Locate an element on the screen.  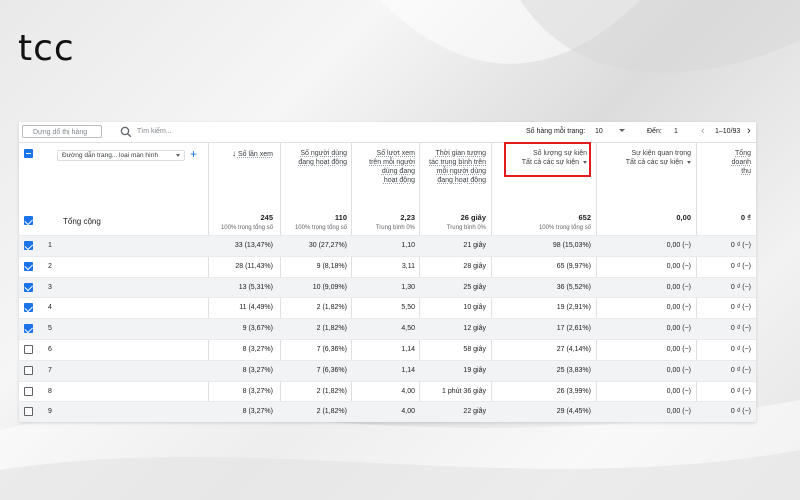
row-rank: 9 is located at coordinates (50, 412).